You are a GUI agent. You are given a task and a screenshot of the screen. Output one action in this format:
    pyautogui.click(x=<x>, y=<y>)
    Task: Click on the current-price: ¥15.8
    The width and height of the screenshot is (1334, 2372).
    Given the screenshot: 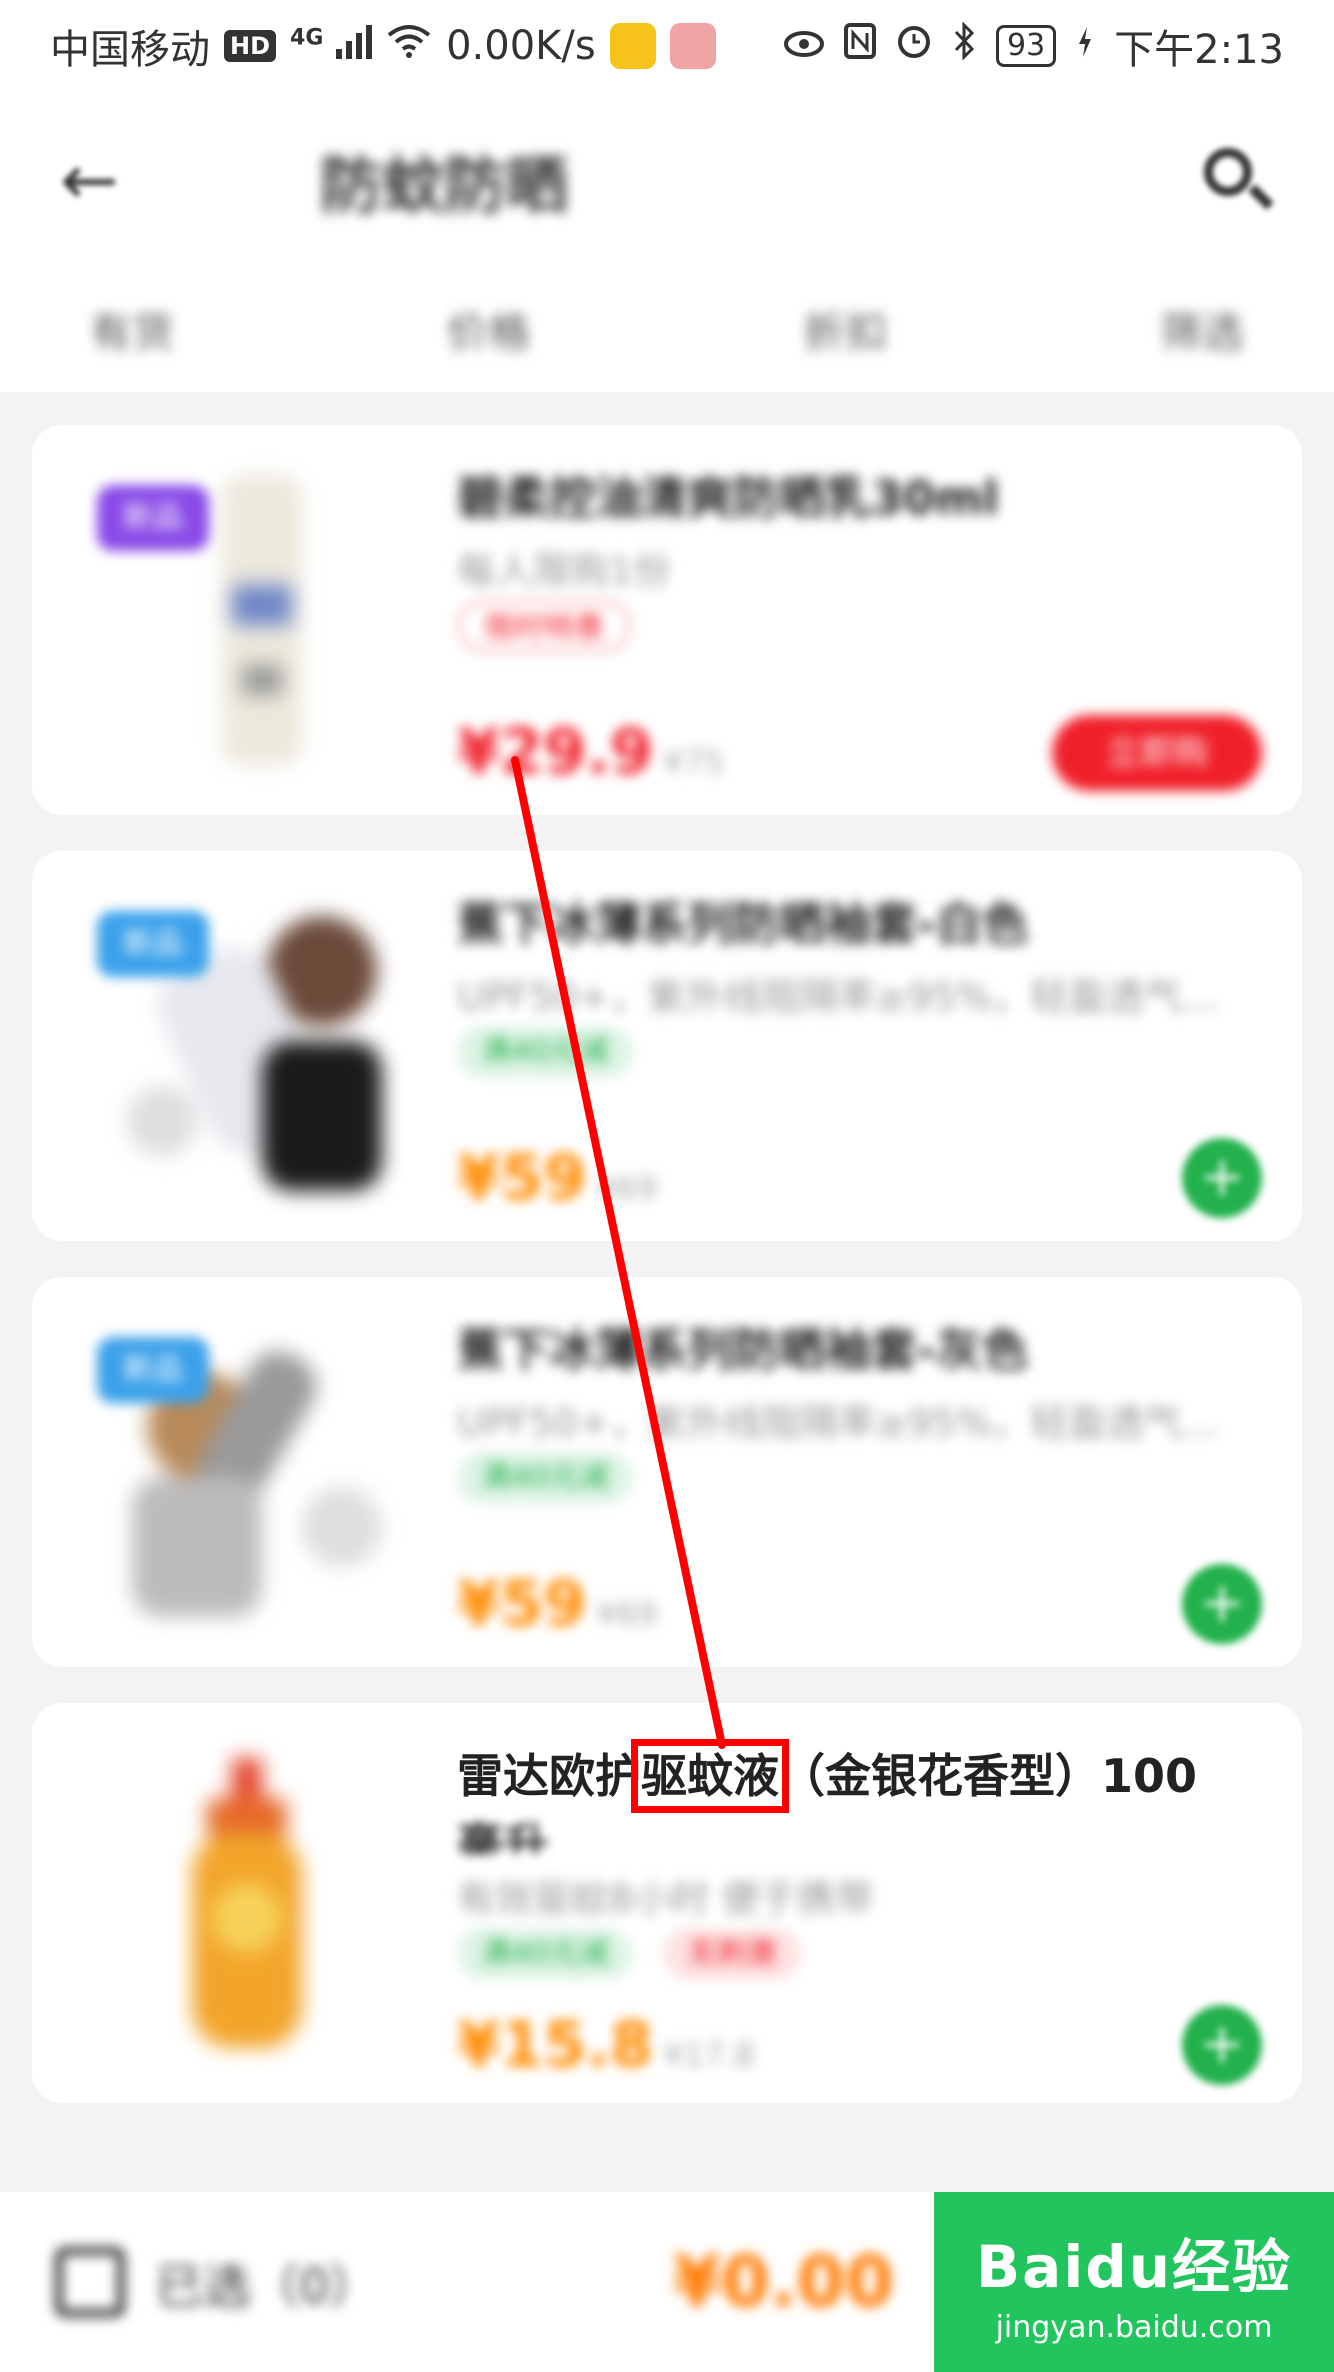 What is the action you would take?
    pyautogui.click(x=555, y=2044)
    